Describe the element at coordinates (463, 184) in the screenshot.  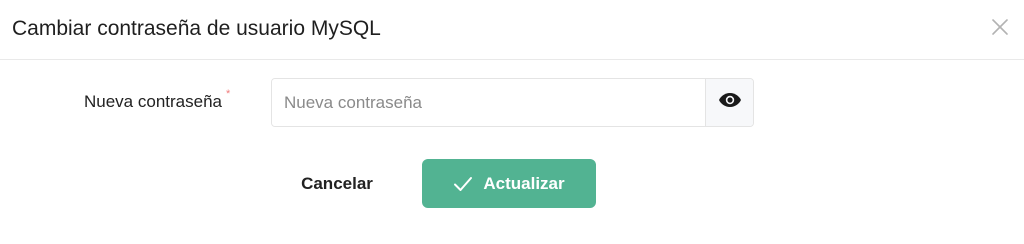
I see `check-icon` at that location.